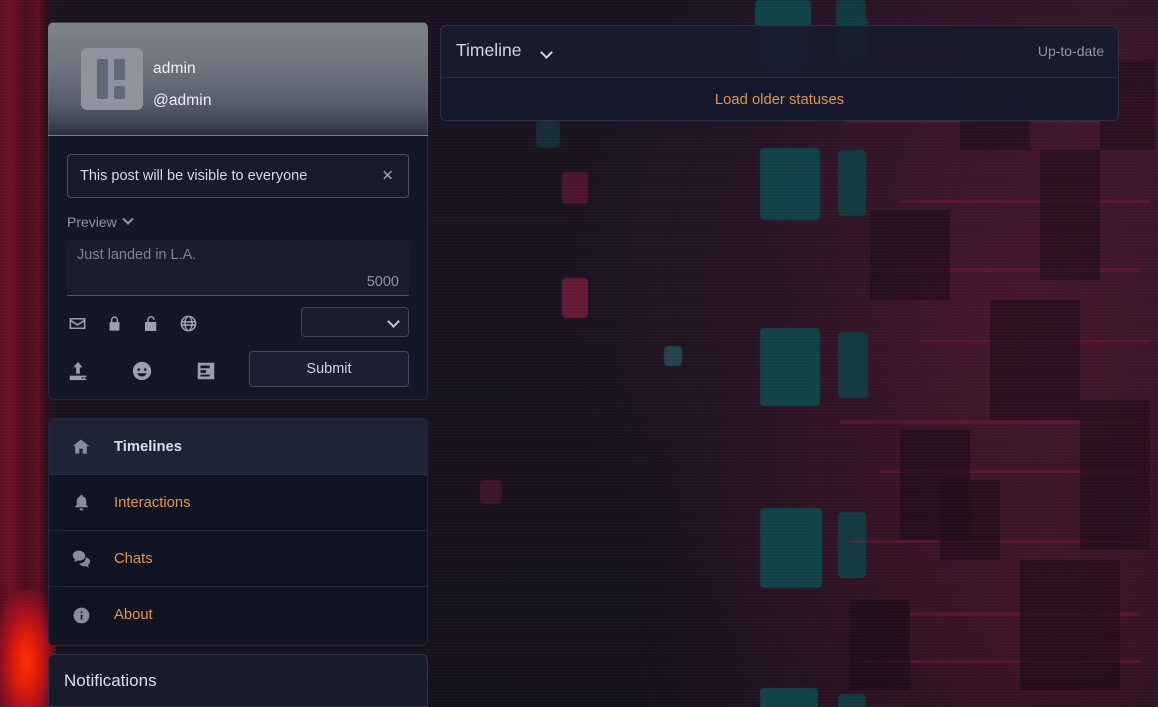 This screenshot has width=1158, height=707. I want to click on timeline-status-label: Up-to-date, so click(1070, 51).